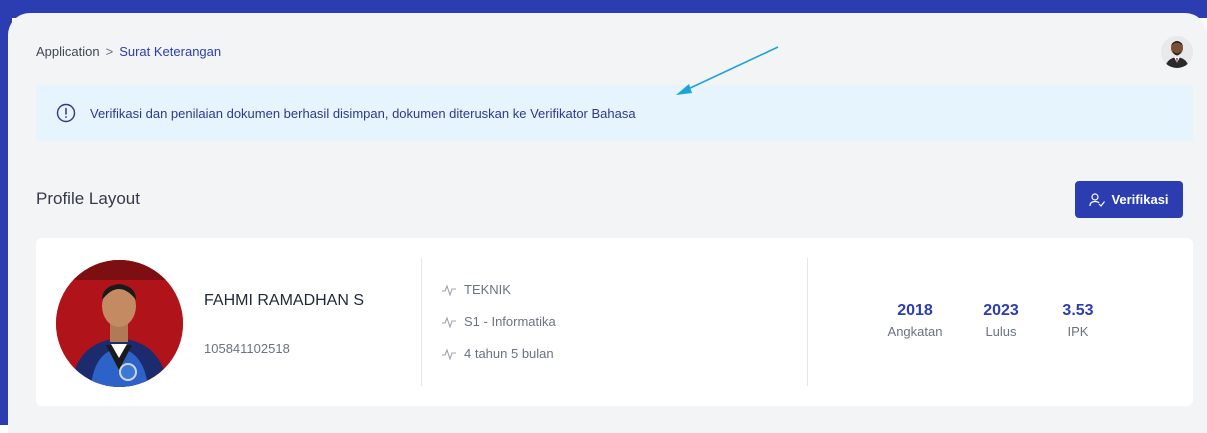  What do you see at coordinates (284, 300) in the screenshot?
I see `student-name: FAHMI RAMADHAN S` at bounding box center [284, 300].